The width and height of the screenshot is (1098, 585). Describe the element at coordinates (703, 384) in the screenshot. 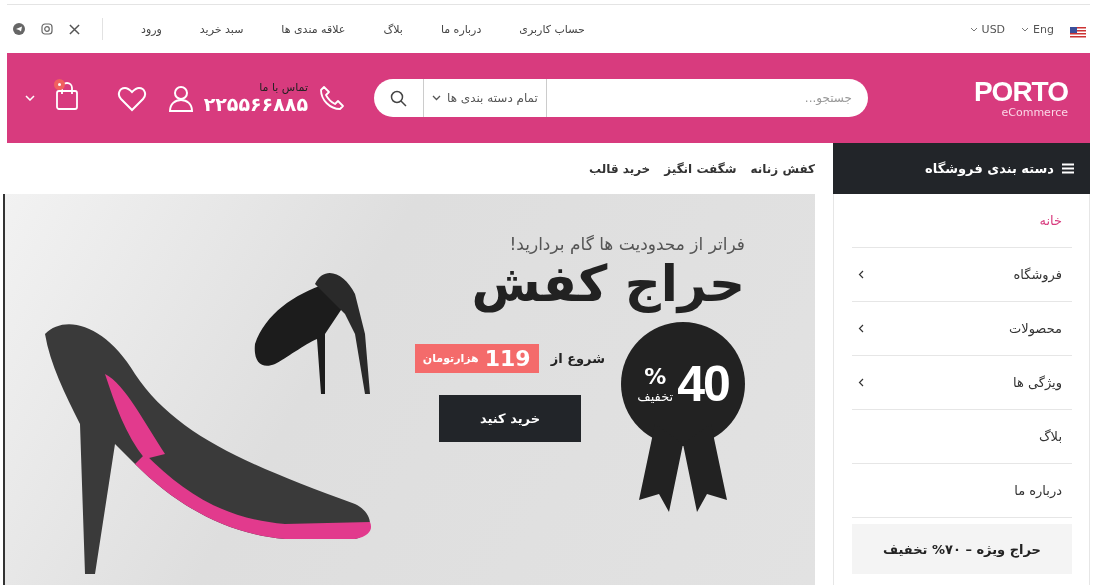

I see `discount-value: 40` at that location.